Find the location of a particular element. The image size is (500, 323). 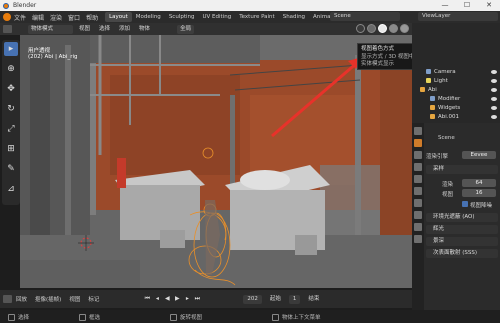

viewport-samples-label: 视图 is located at coordinates (448, 195).